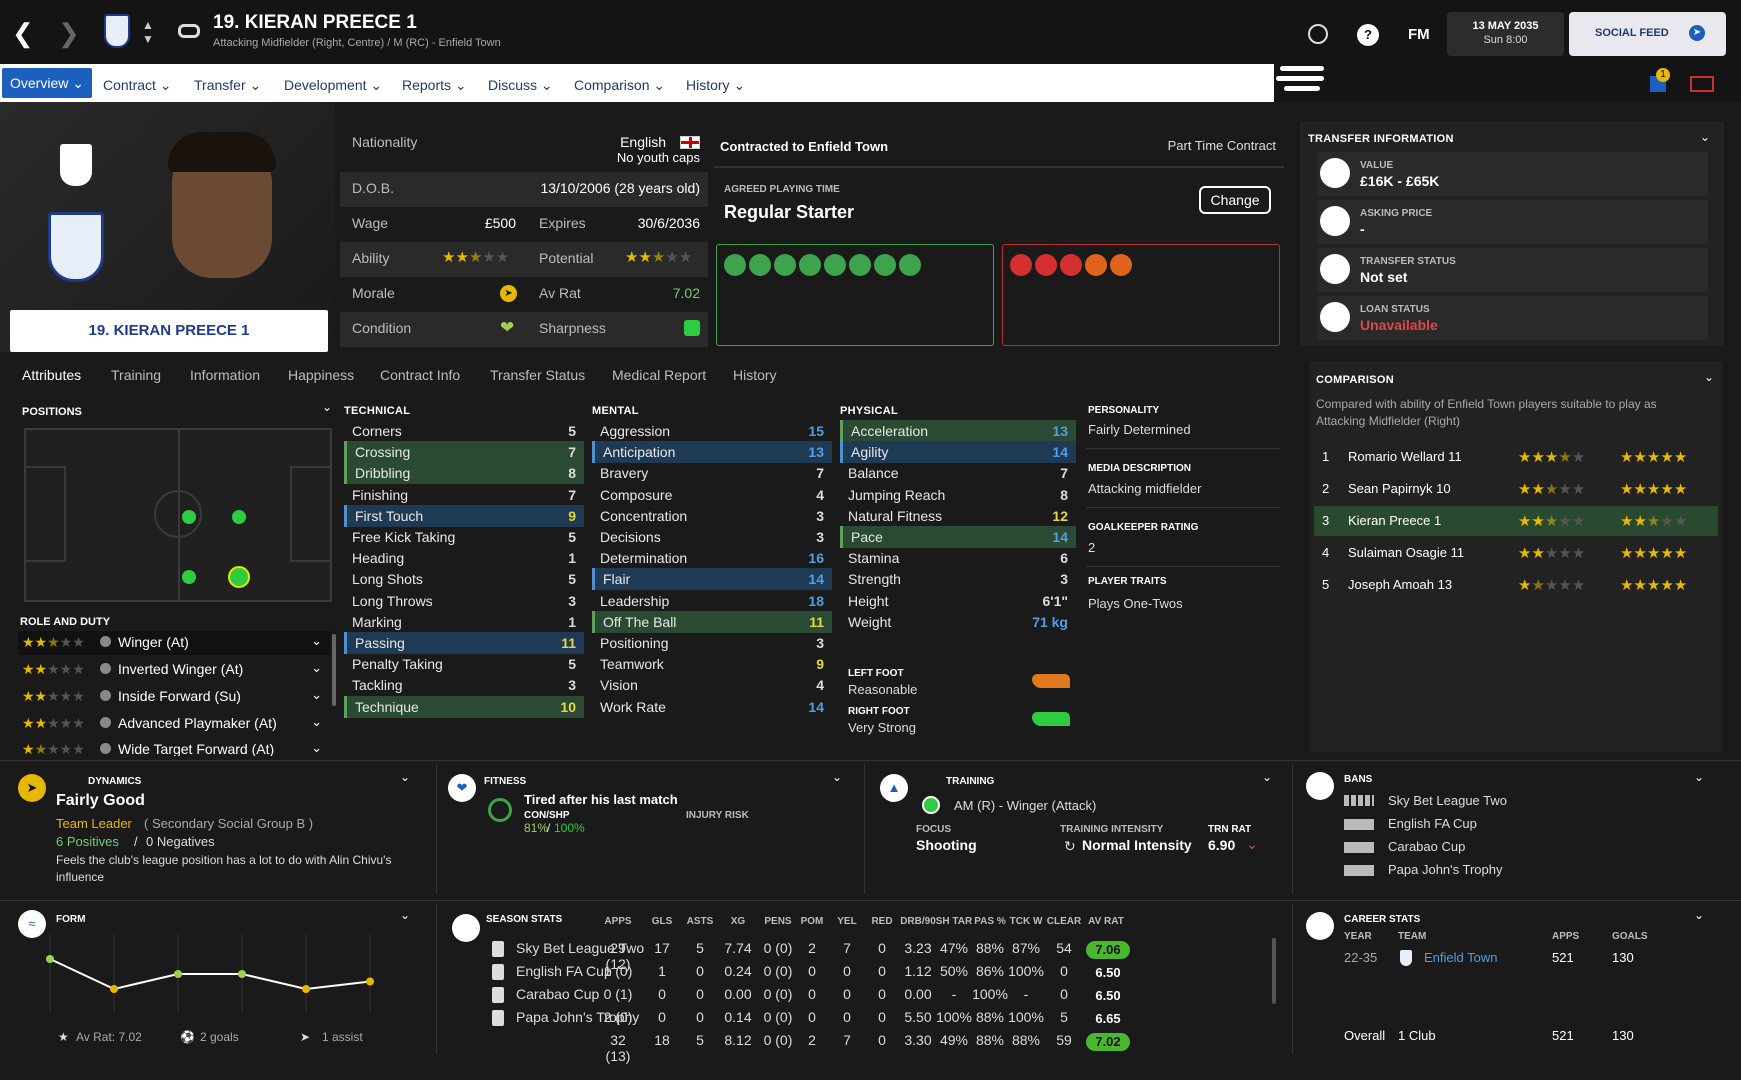 This screenshot has height=1080, width=1741. What do you see at coordinates (662, 921) in the screenshot?
I see `season-col-header: GLS` at bounding box center [662, 921].